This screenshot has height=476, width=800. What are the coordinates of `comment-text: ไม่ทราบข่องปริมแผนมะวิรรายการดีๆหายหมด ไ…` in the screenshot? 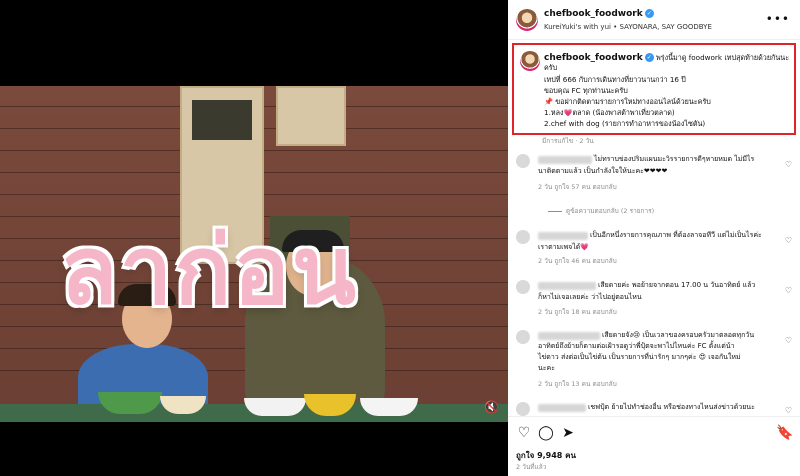 It's located at (674, 159).